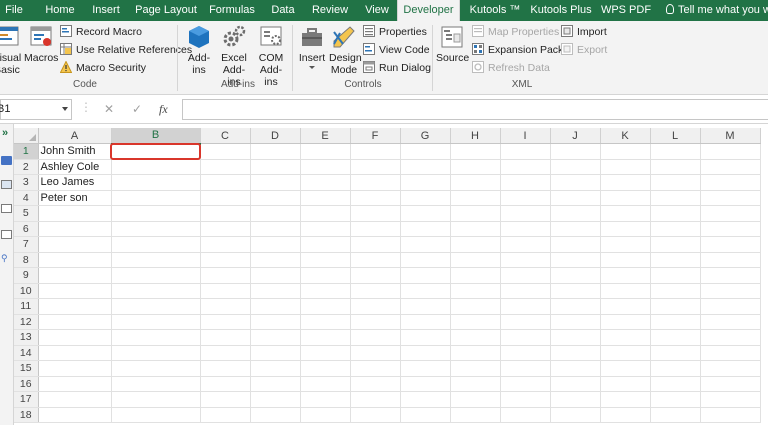 The image size is (768, 425). Describe the element at coordinates (525, 337) in the screenshot. I see `cell-i13` at that location.